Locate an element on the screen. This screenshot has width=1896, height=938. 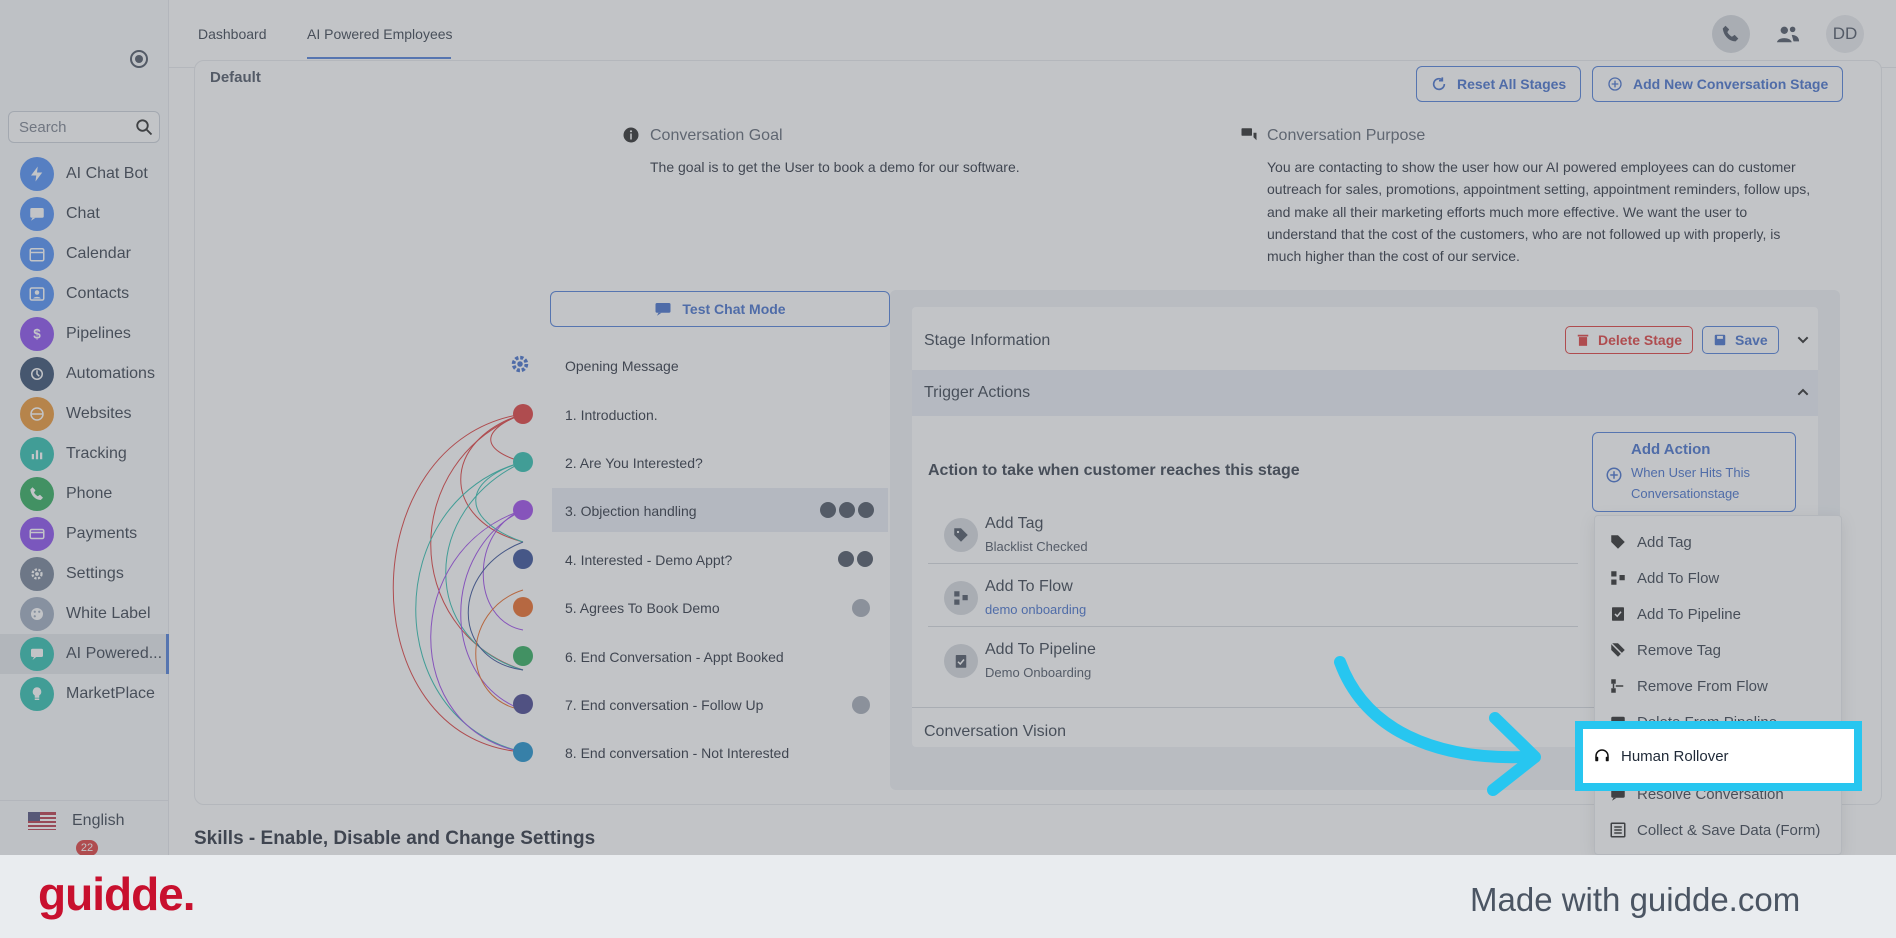
action-title: Add To Flow is located at coordinates (1029, 587).